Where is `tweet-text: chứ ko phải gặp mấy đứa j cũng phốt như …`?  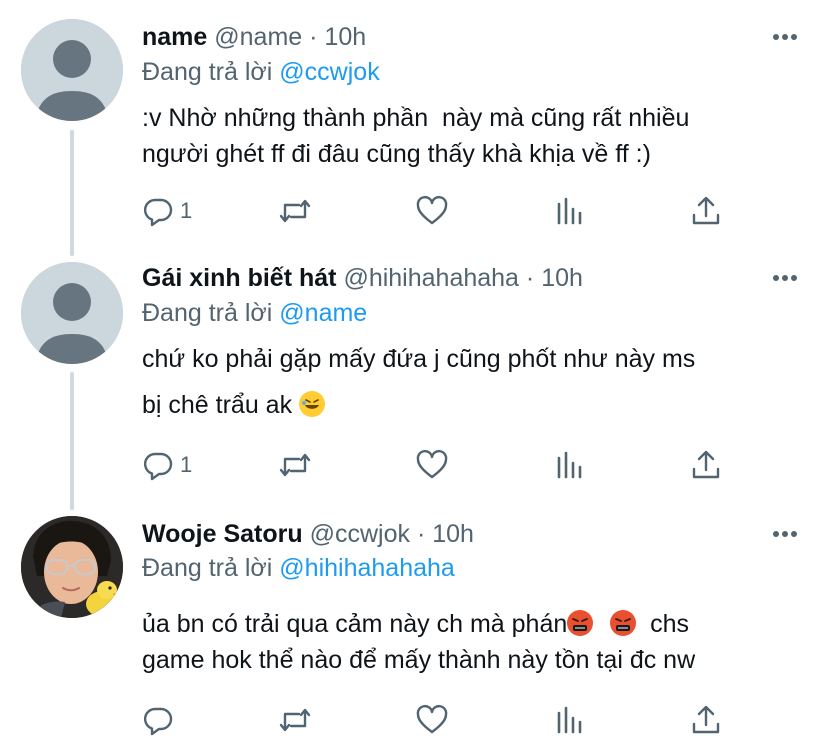 tweet-text: chứ ko phải gặp mấy đứa j cũng phốt như … is located at coordinates (477, 382).